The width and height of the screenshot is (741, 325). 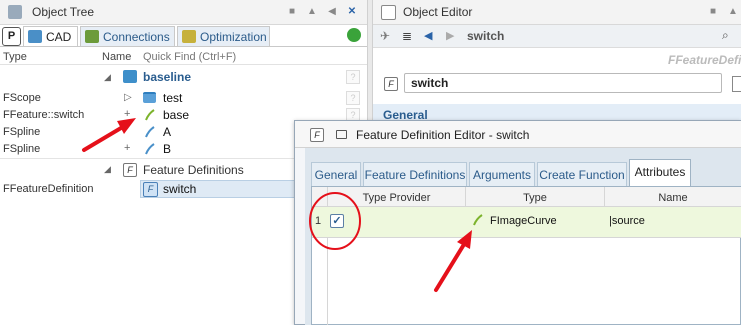 What do you see at coordinates (335, 221) in the screenshot?
I see `red-circle-icon` at bounding box center [335, 221].